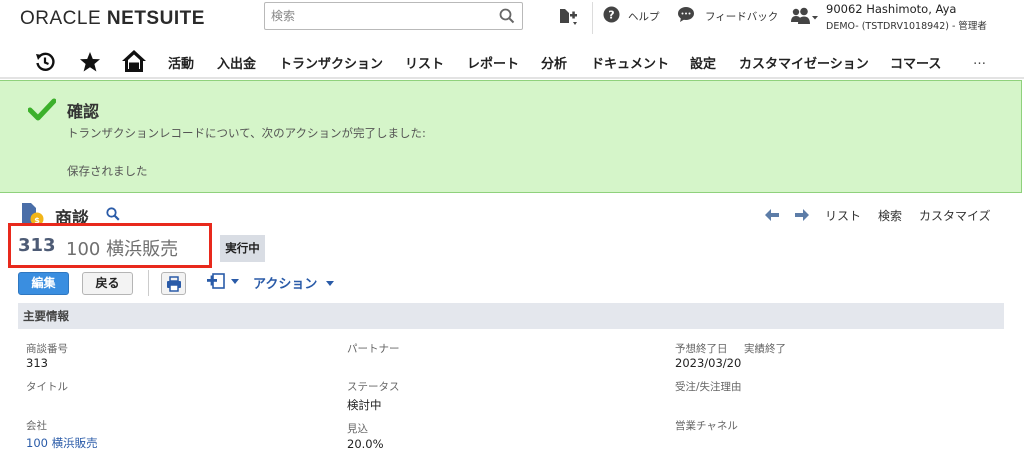 The width and height of the screenshot is (1024, 463). I want to click on netsuite-logo: ORACLE NETSUITE, so click(112, 19).